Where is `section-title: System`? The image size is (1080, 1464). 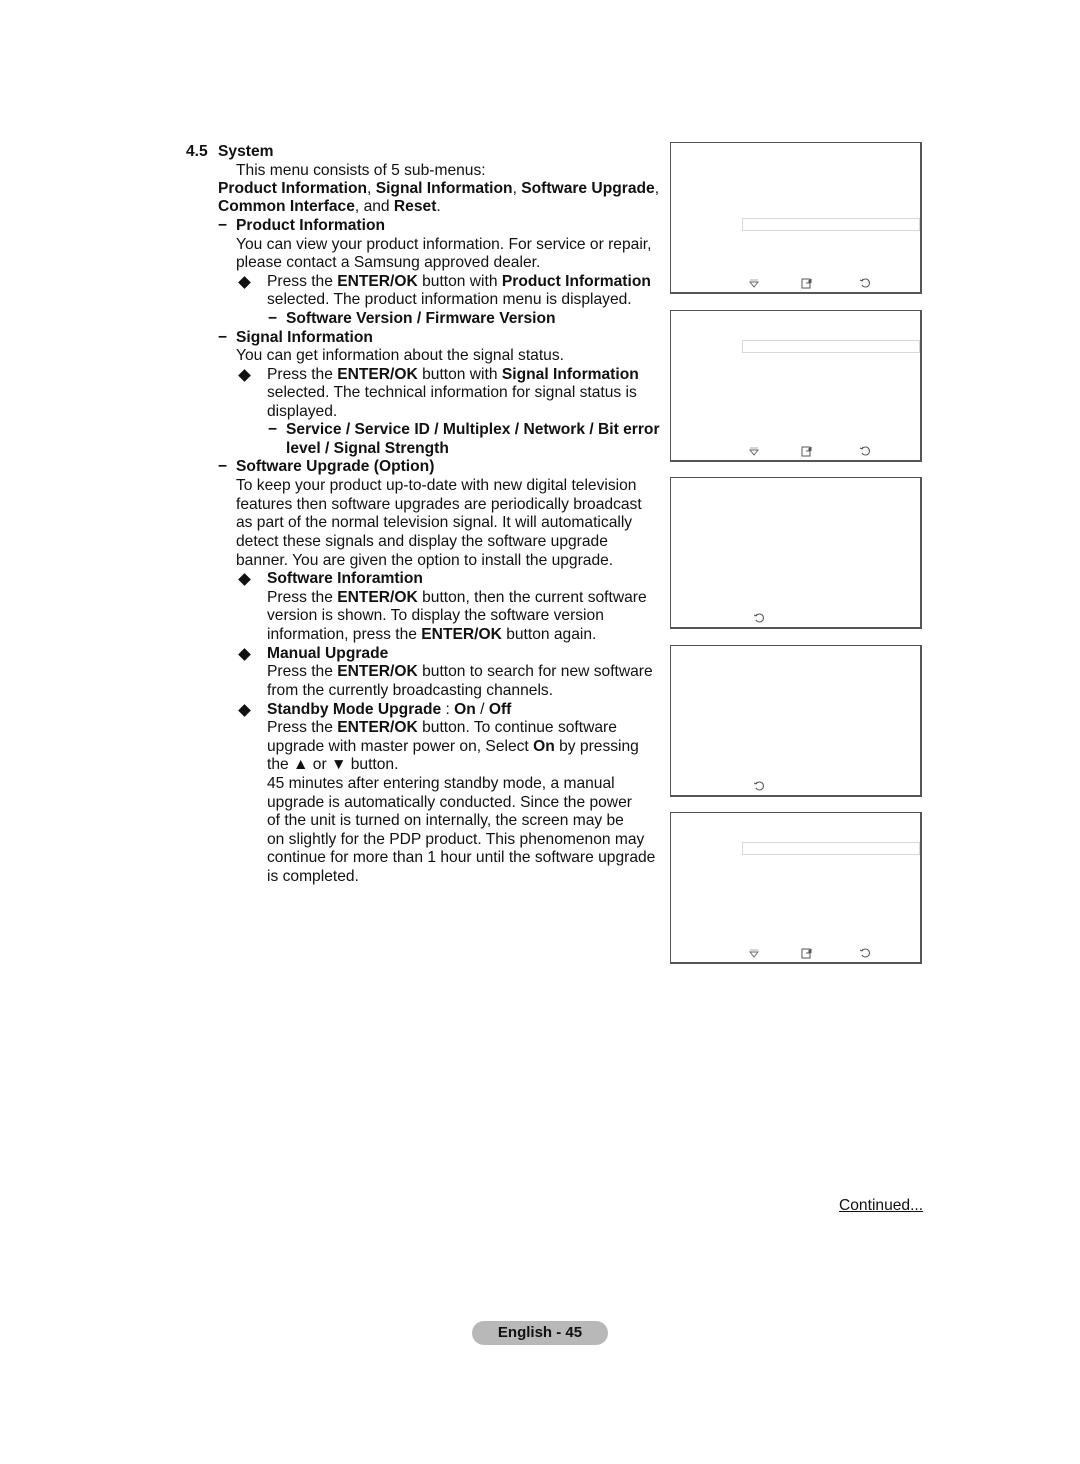 section-title: System is located at coordinates (246, 151).